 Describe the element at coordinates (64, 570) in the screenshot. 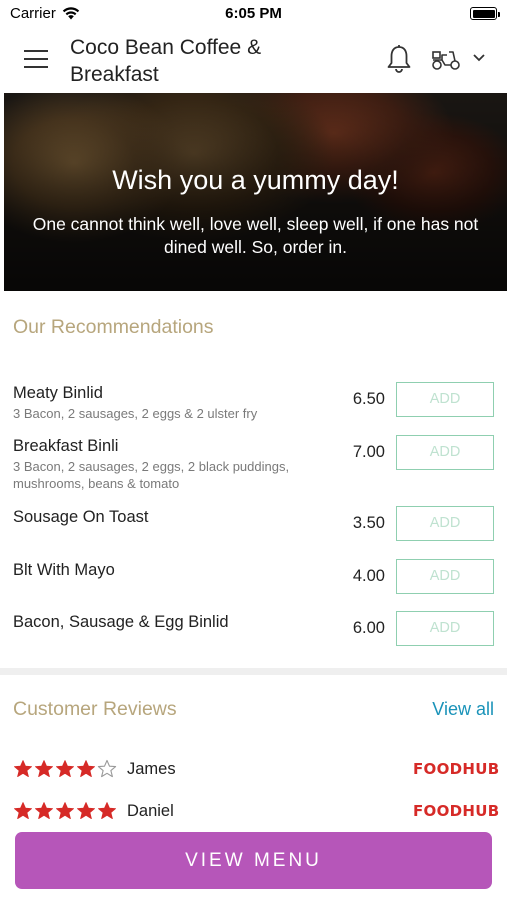

I see `item-name: Blt With Mayo` at that location.